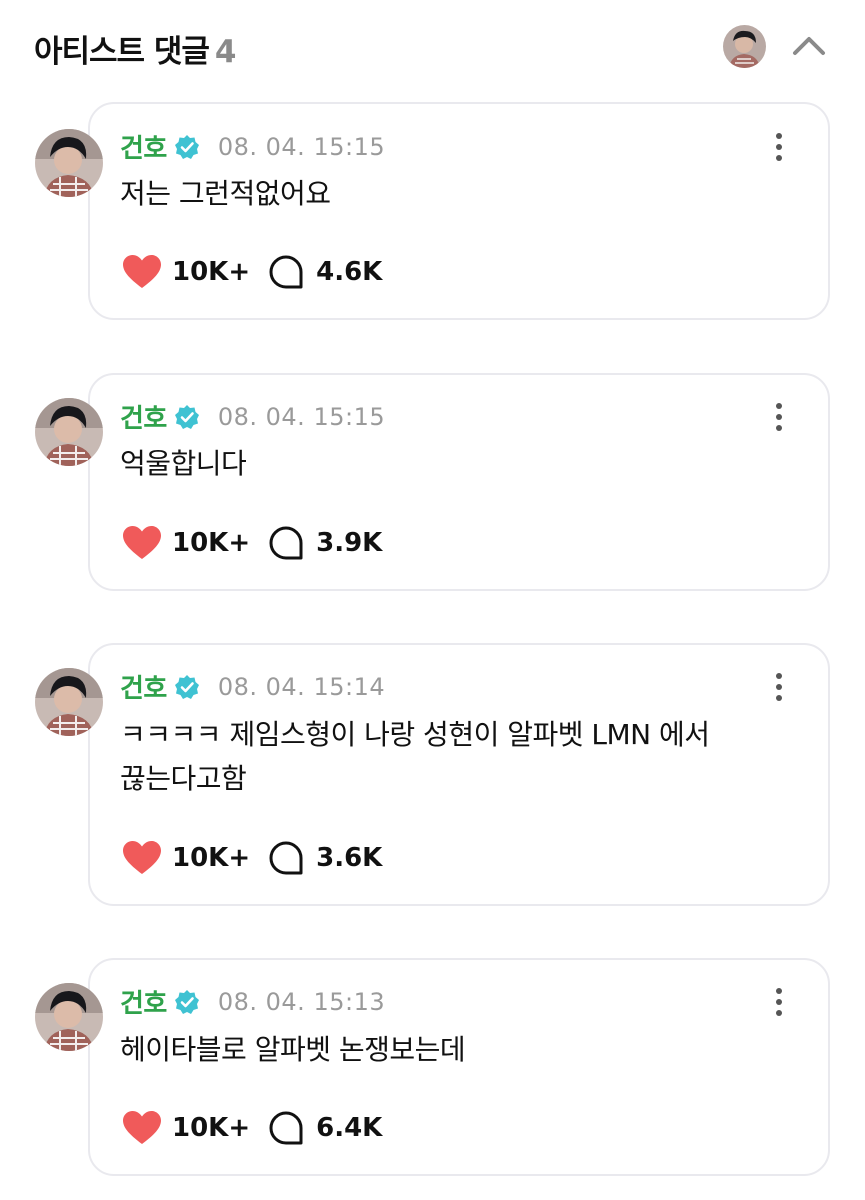  What do you see at coordinates (349, 1128) in the screenshot?
I see `reply-count: 6.4K` at bounding box center [349, 1128].